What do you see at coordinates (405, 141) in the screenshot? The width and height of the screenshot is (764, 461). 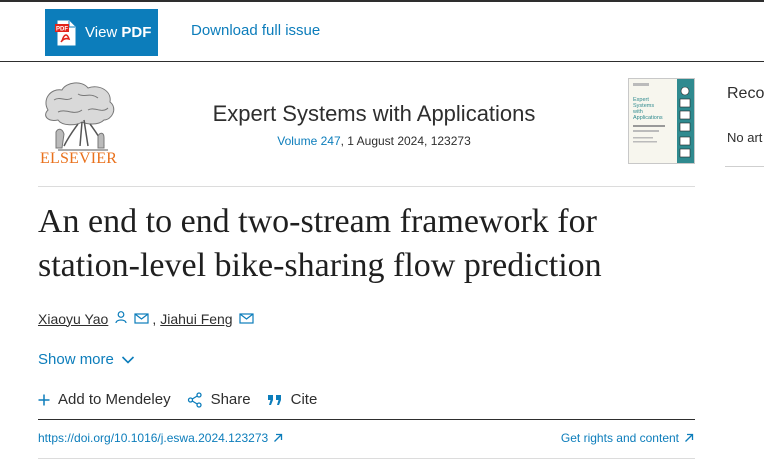 I see `issue-details: , 1 August 2024, 123273` at bounding box center [405, 141].